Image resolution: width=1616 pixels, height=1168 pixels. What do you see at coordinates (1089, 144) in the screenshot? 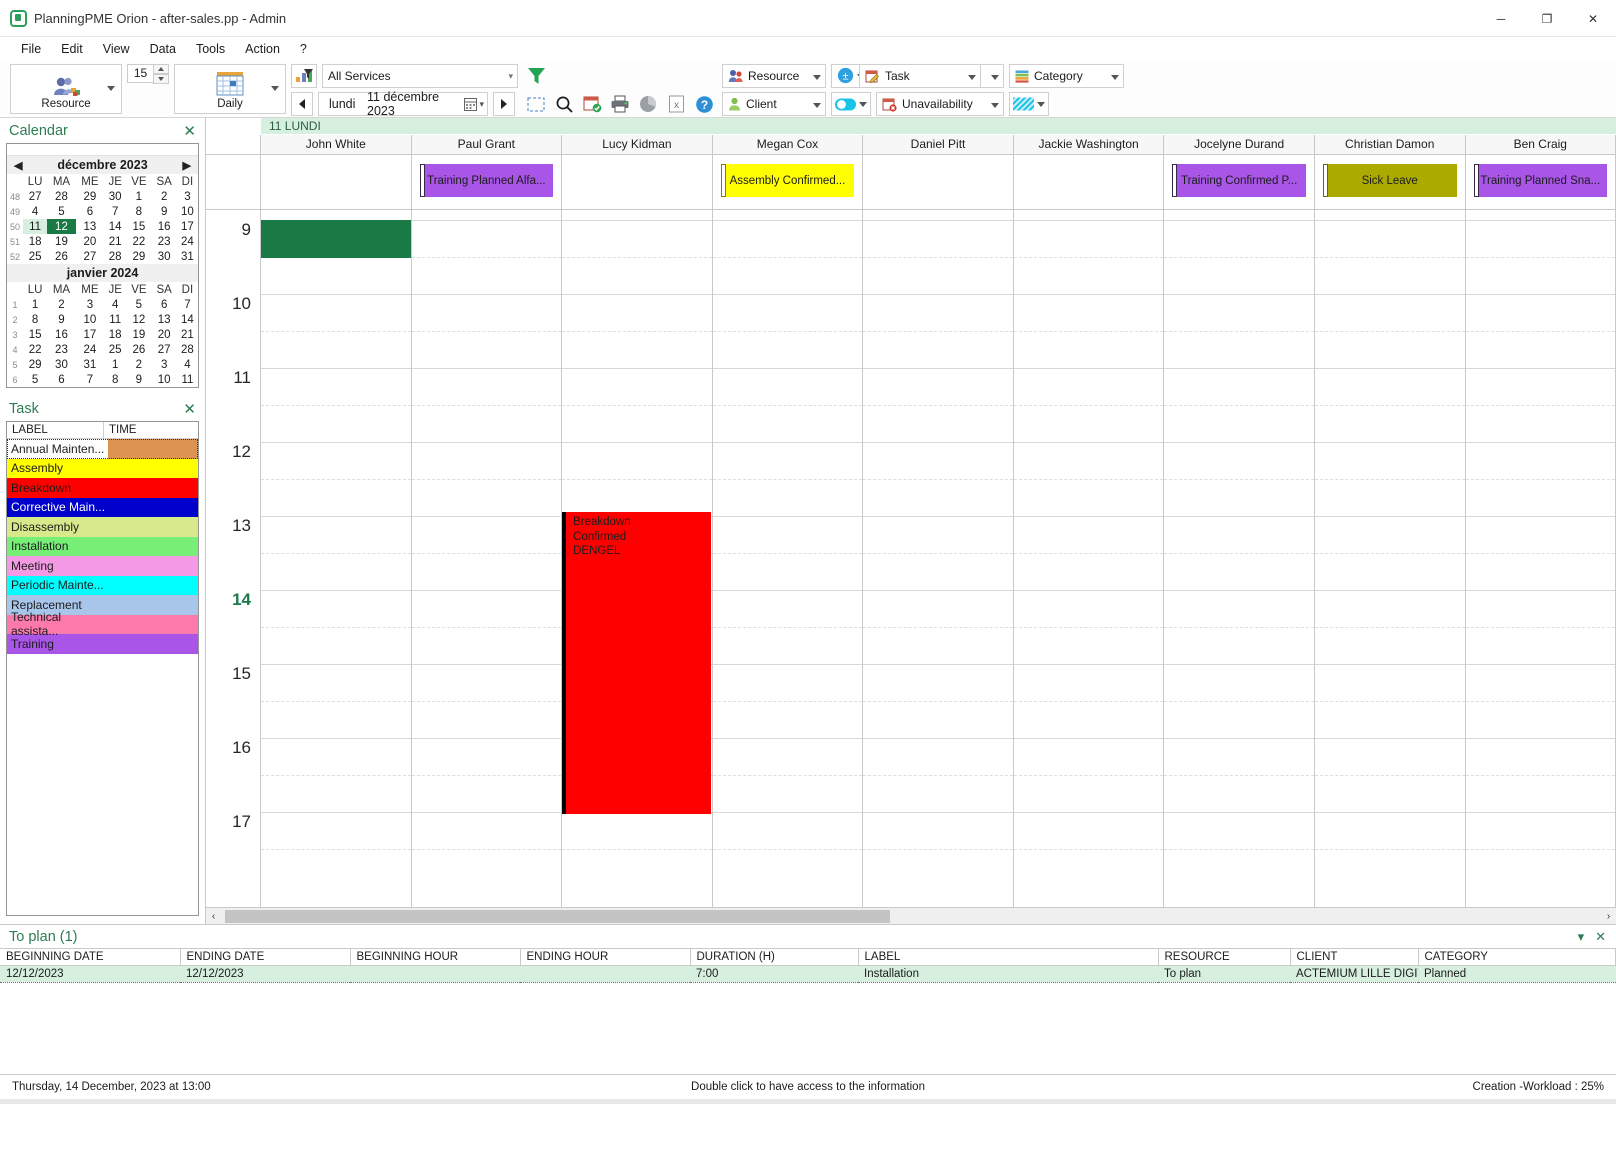
I see `resource-column-header: Jackie Washington` at bounding box center [1089, 144].